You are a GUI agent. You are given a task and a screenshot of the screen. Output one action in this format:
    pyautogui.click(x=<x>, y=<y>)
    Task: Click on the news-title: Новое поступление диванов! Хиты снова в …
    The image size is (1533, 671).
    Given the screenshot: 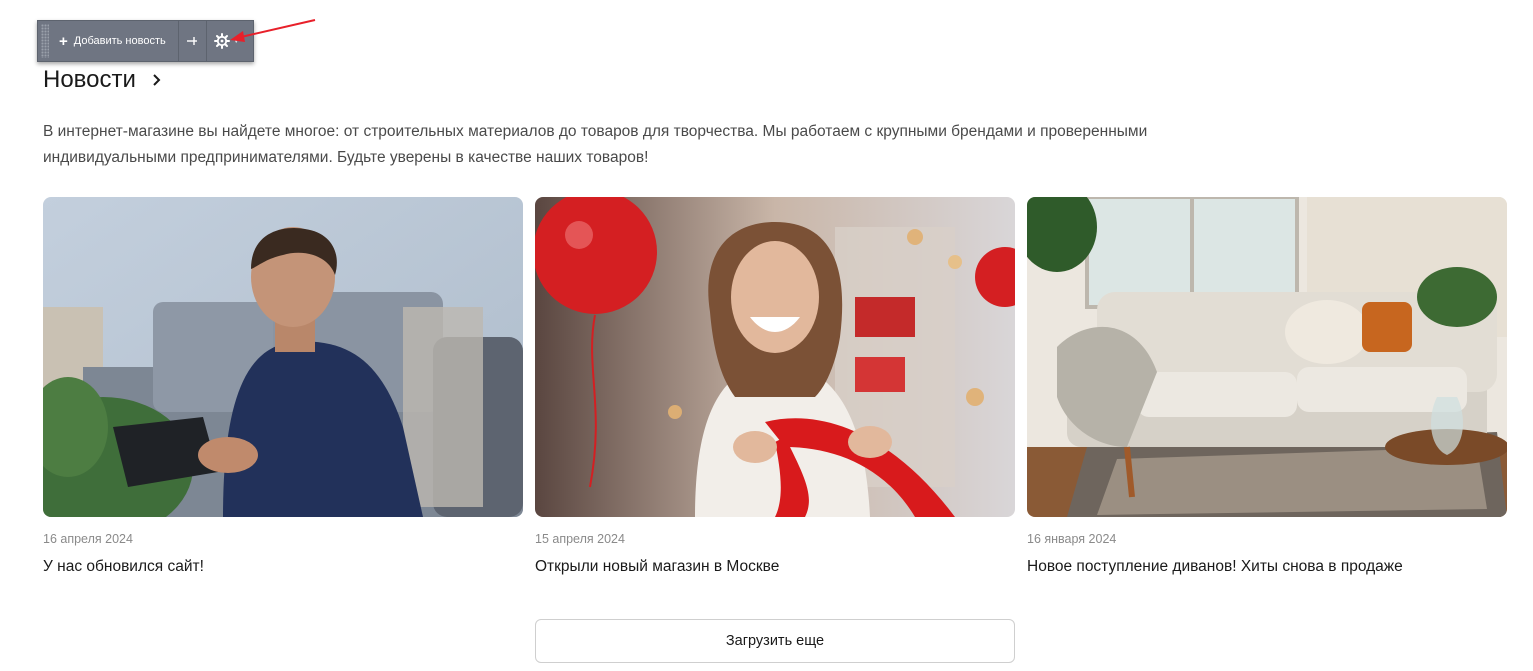 What is the action you would take?
    pyautogui.click(x=1267, y=567)
    